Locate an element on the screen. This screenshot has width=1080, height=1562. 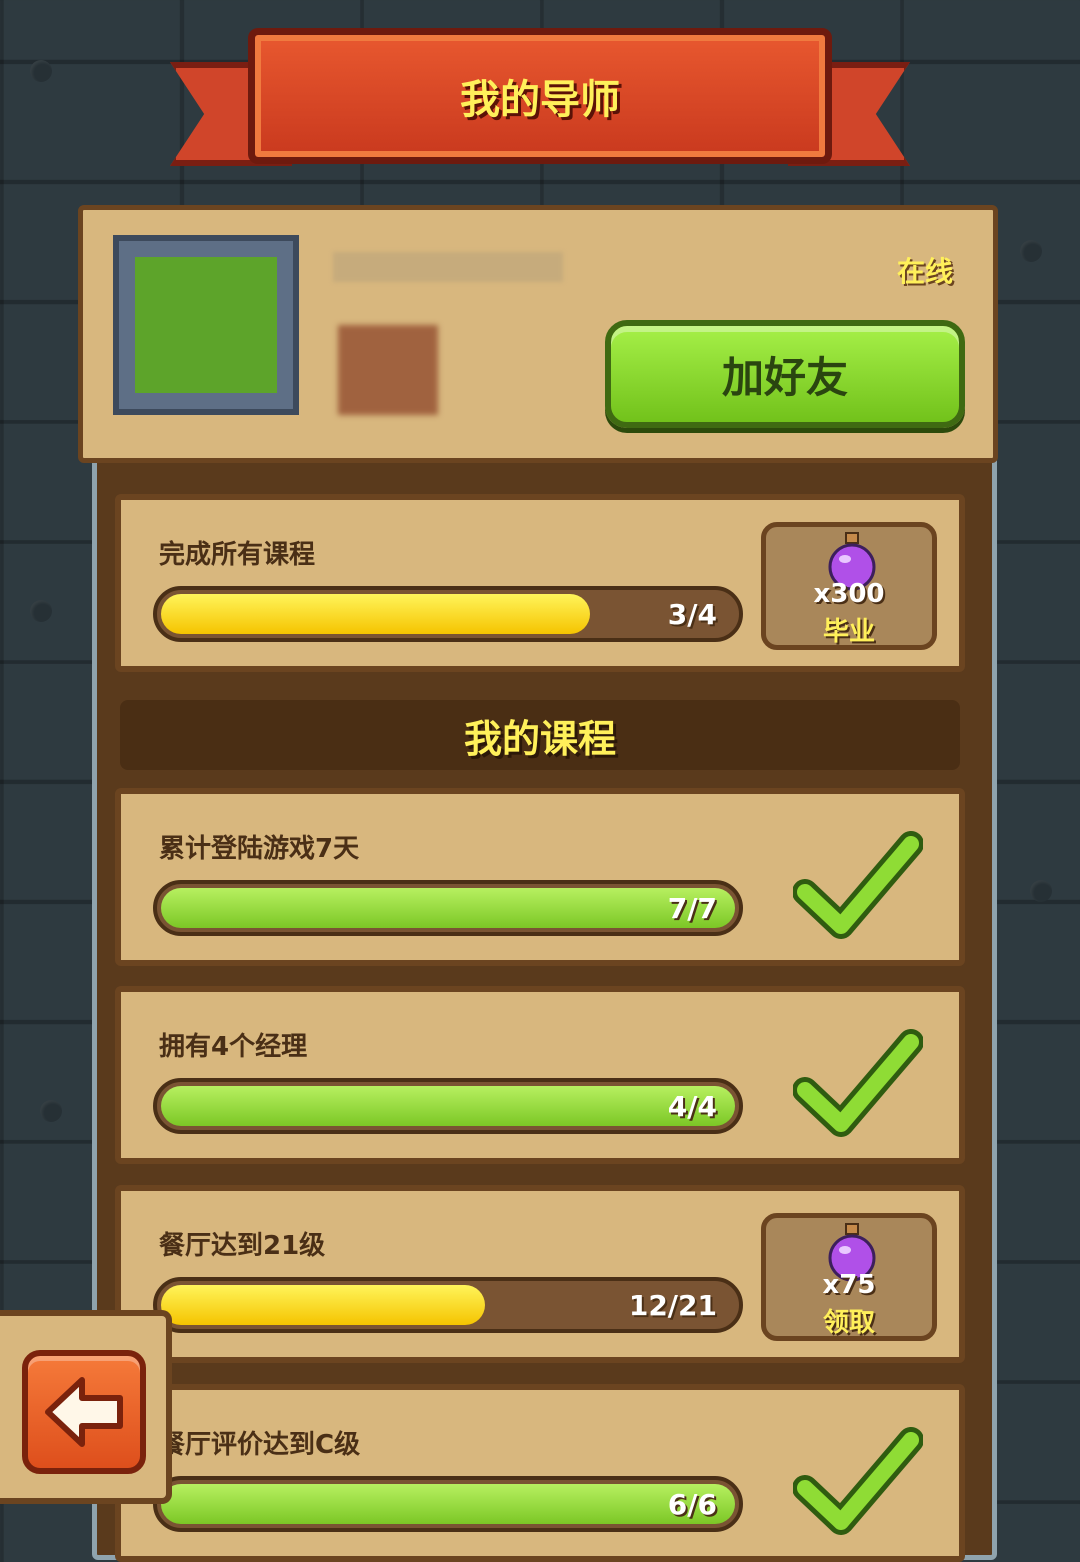
course-item: 餐厅达到21级 12/21 x75 领取 is located at coordinates (540, 1274).